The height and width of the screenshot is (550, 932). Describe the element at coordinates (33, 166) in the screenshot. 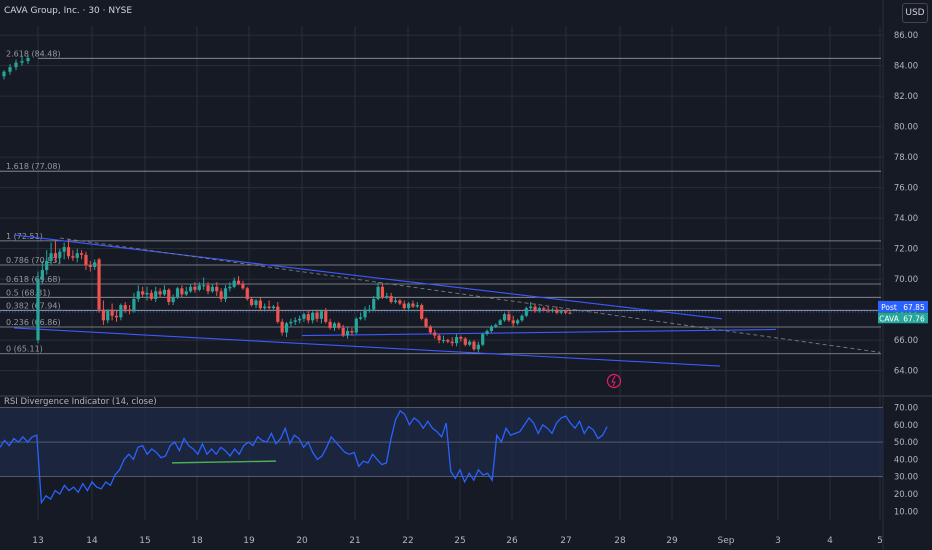

I see `fib-label: 1.618 (77.08)` at that location.